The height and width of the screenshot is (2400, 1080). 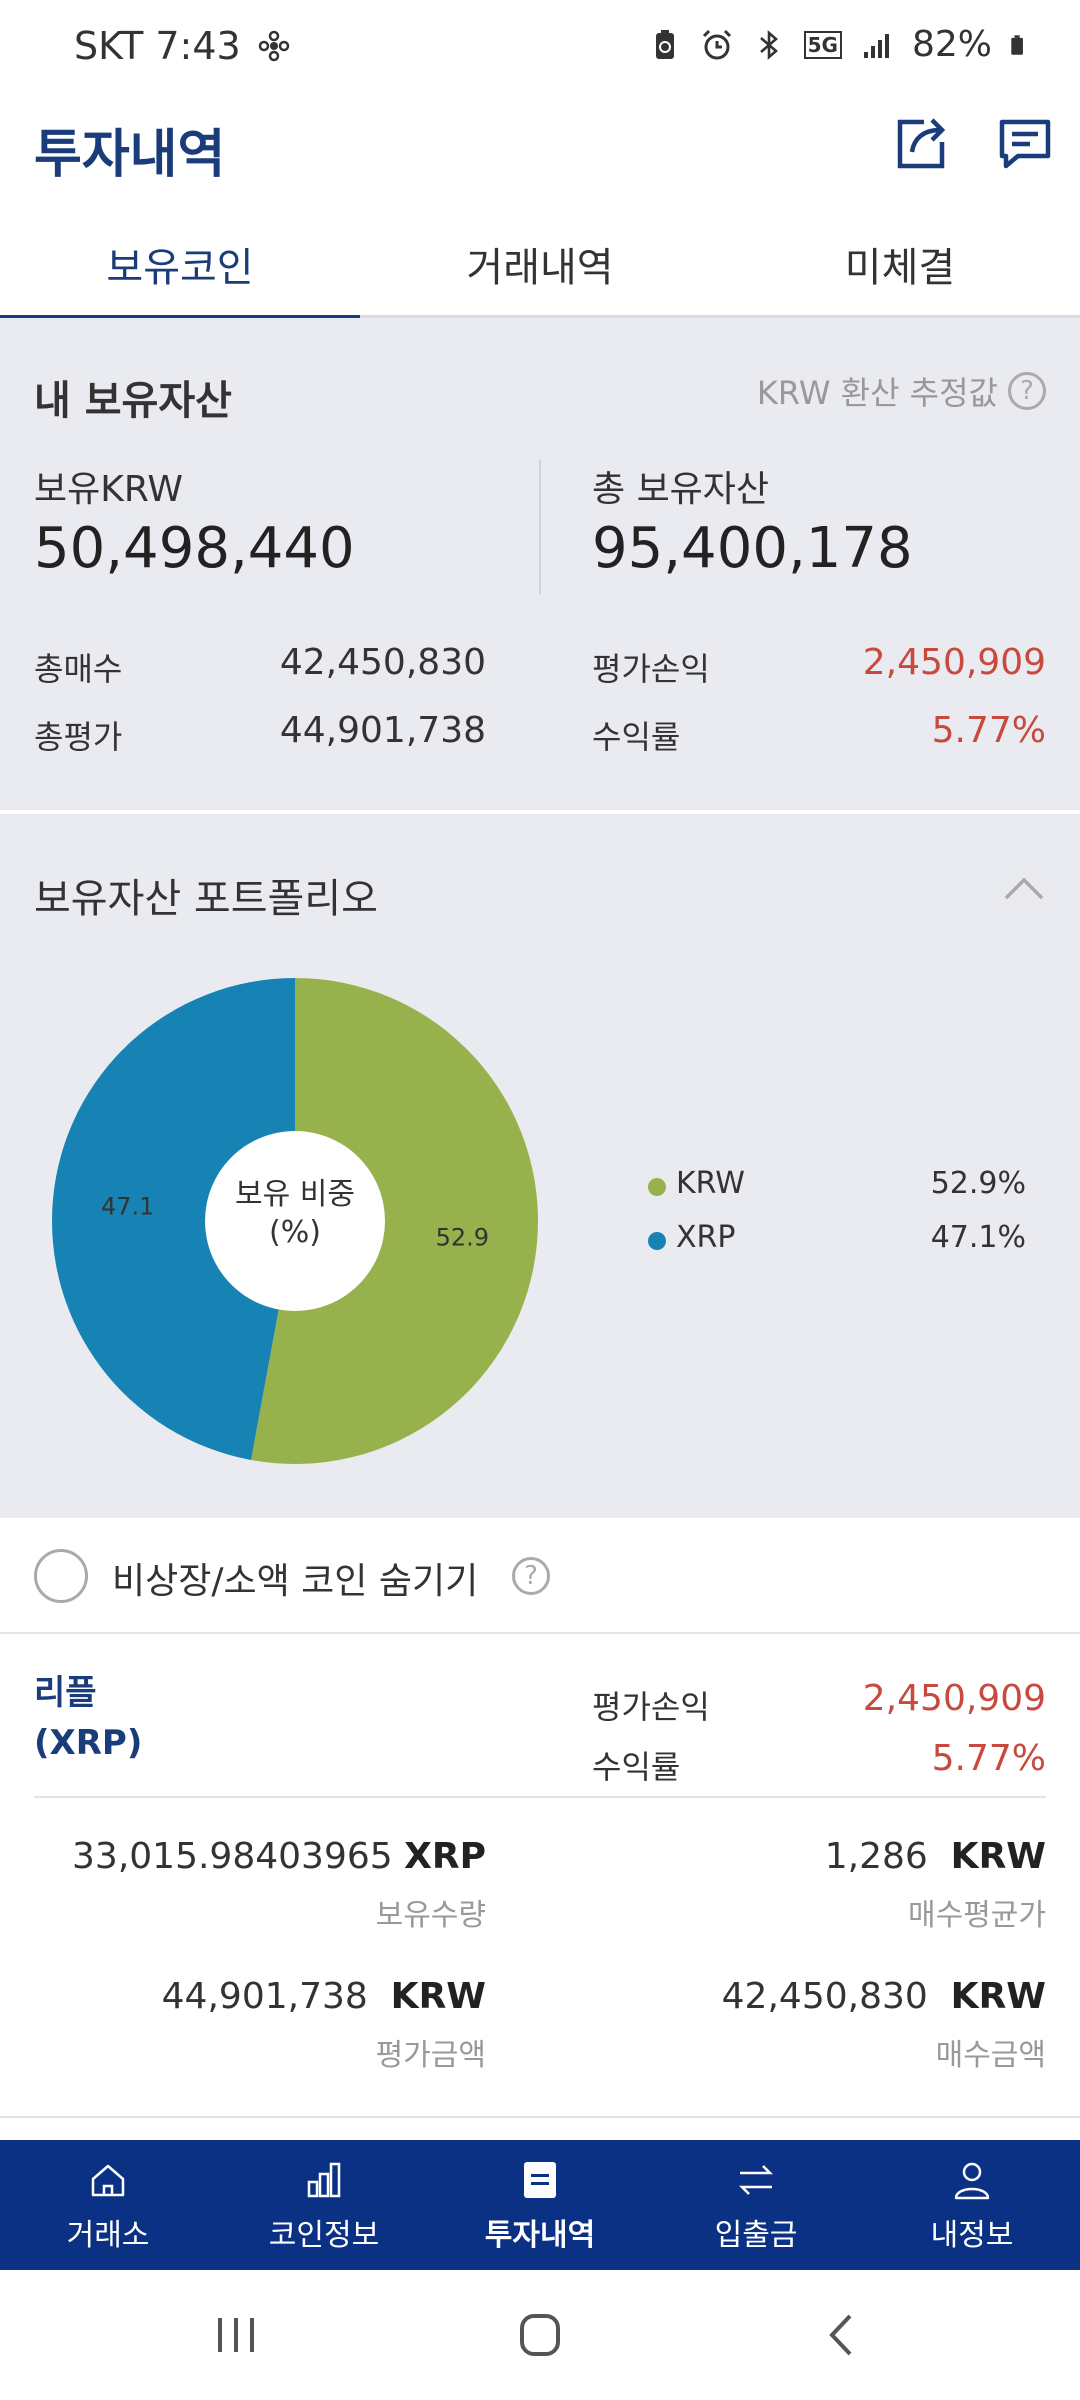 I want to click on coin-rate-value: 5.77%, so click(x=988, y=1758).